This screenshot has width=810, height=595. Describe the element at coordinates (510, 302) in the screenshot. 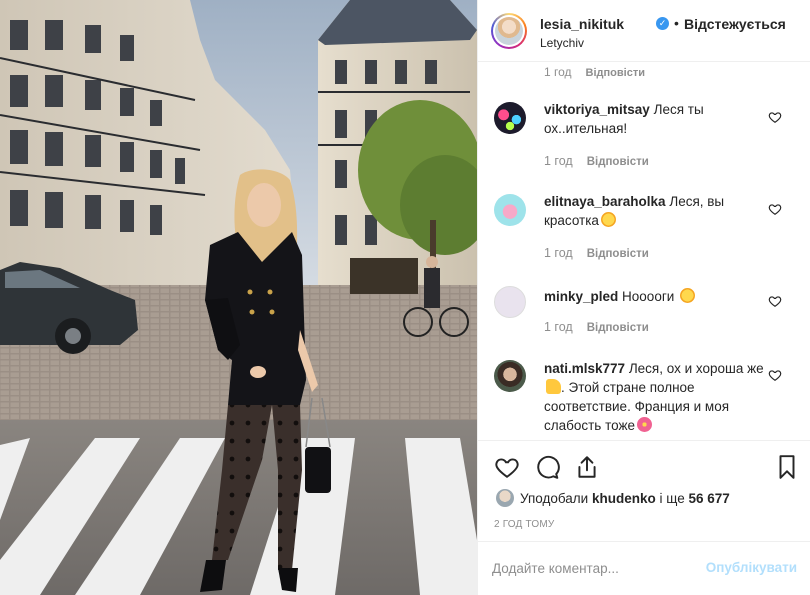

I see `minky-logo-avatar` at that location.